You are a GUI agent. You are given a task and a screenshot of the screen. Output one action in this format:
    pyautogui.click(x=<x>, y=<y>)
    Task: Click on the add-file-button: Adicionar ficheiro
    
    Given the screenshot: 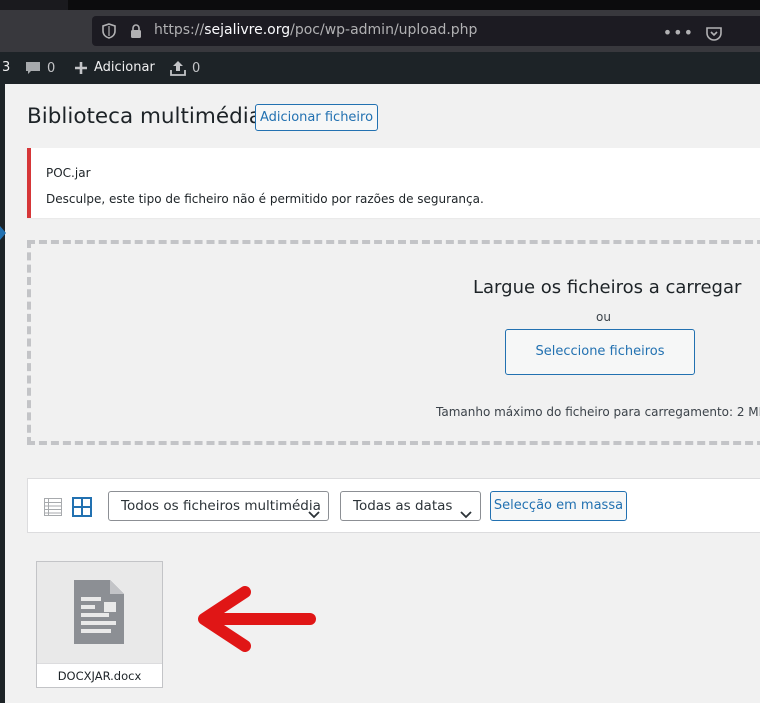 What is the action you would take?
    pyautogui.click(x=316, y=117)
    